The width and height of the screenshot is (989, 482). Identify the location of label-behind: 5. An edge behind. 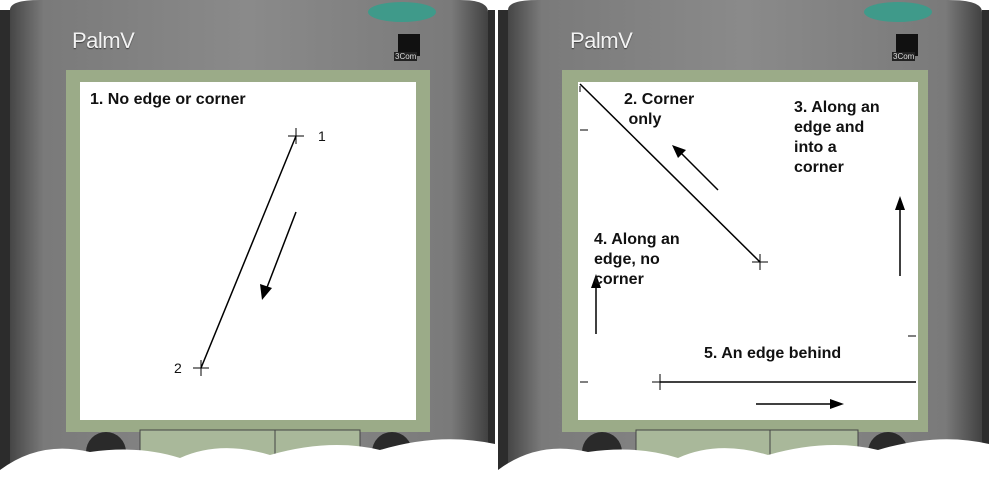
(773, 353).